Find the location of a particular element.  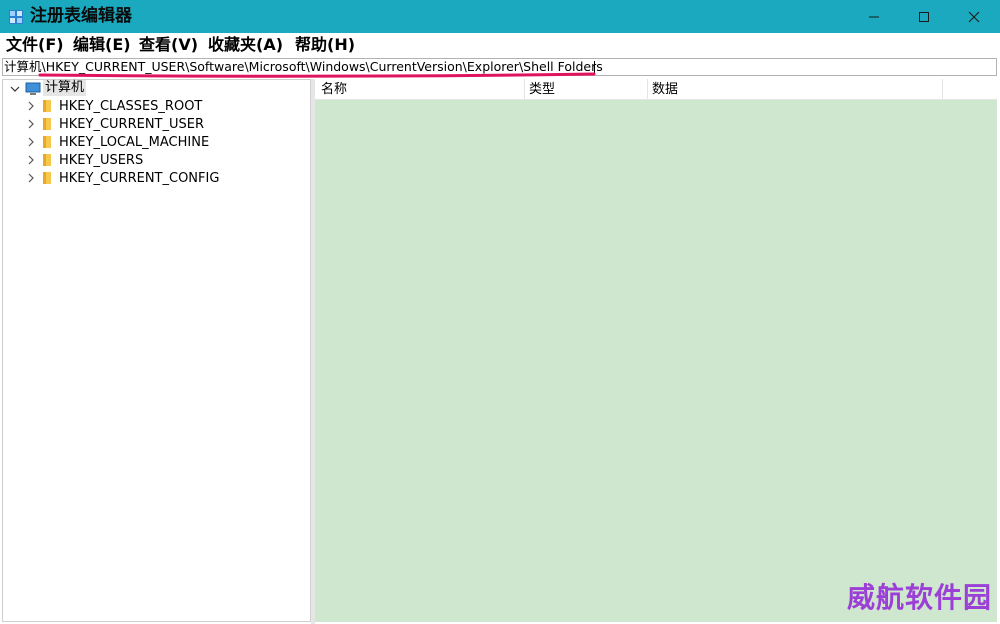

minimize-icon is located at coordinates (874, 17).